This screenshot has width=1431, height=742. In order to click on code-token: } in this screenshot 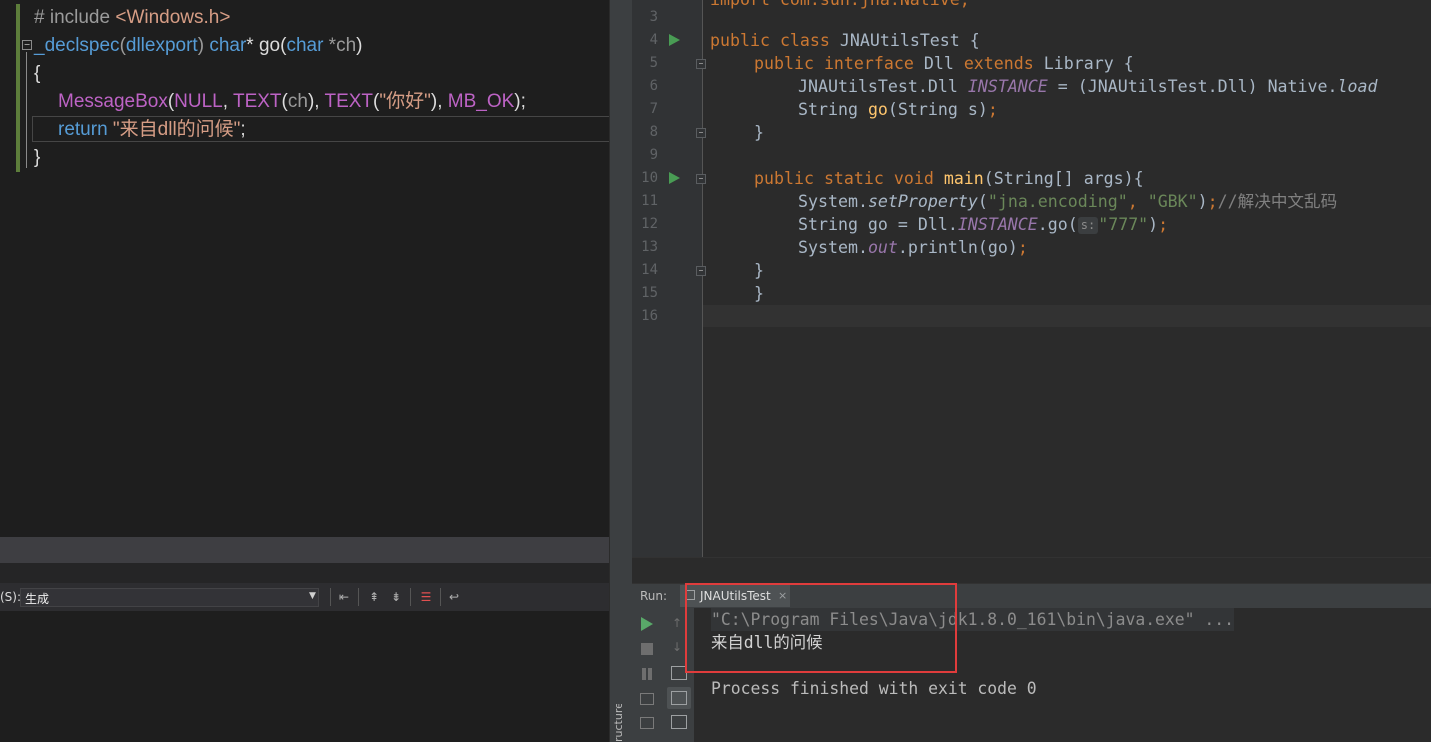, I will do `click(37, 157)`.